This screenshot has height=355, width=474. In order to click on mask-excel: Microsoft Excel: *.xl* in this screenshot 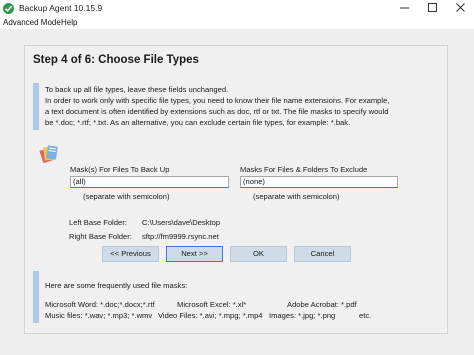, I will do `click(212, 304)`.